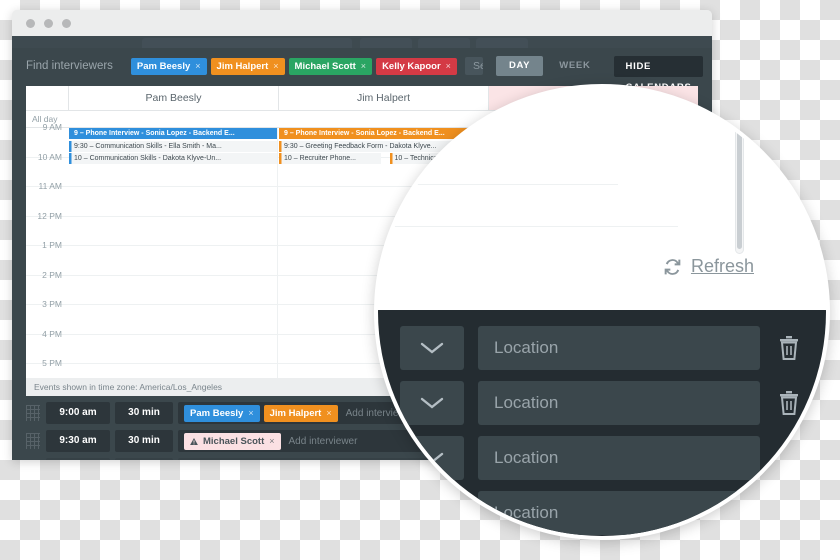 The height and width of the screenshot is (560, 840). I want to click on hour-label: 10 AM, so click(49, 156).